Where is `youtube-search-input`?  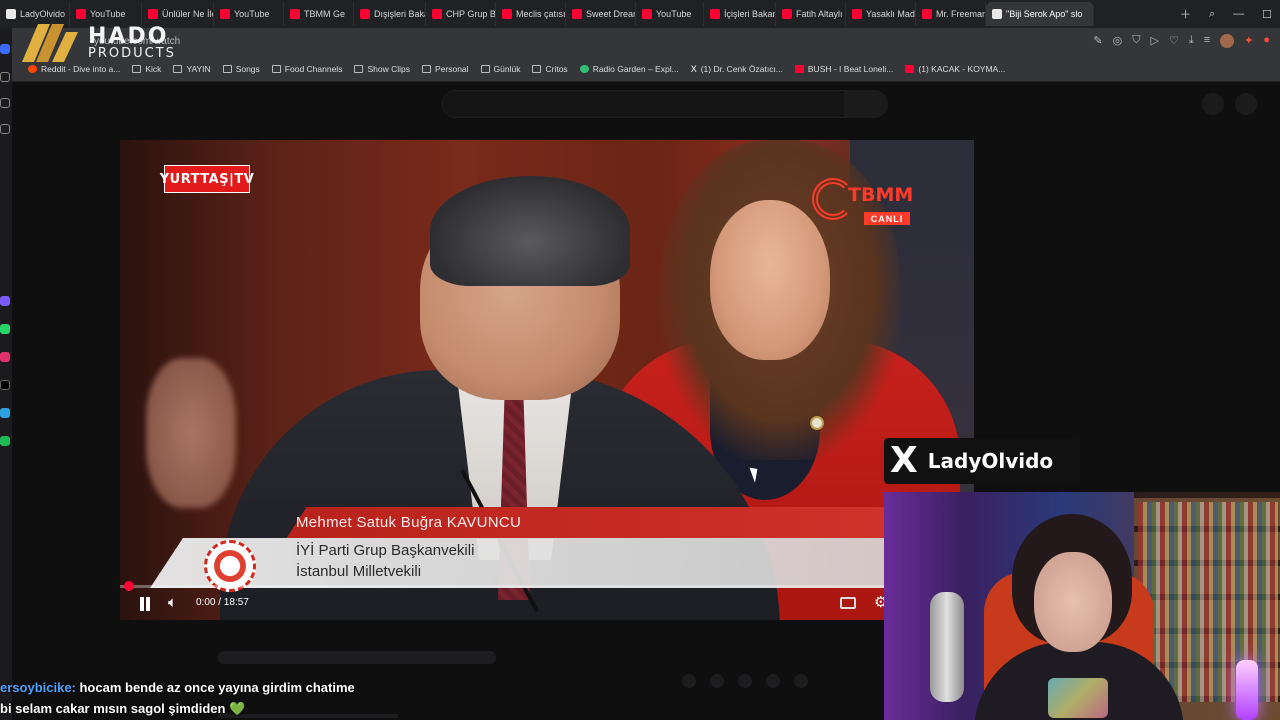 youtube-search-input is located at coordinates (665, 104).